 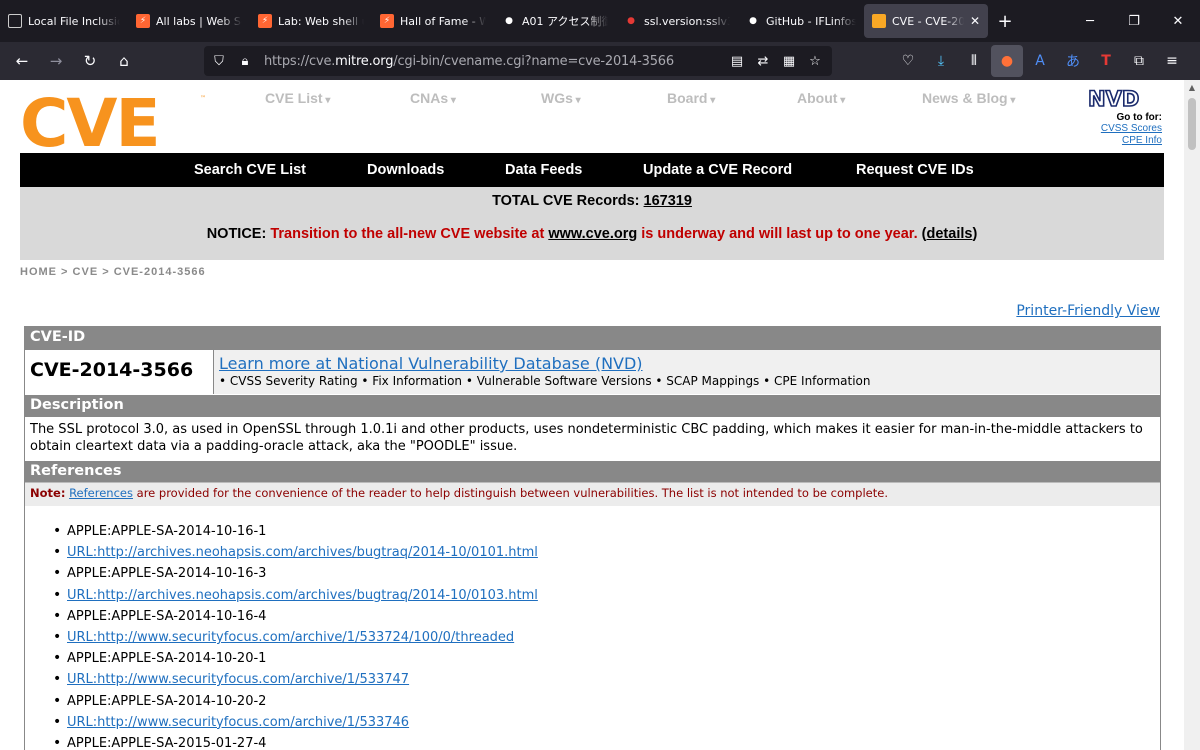 What do you see at coordinates (1106, 61) in the screenshot?
I see `text-extension-icon: T` at bounding box center [1106, 61].